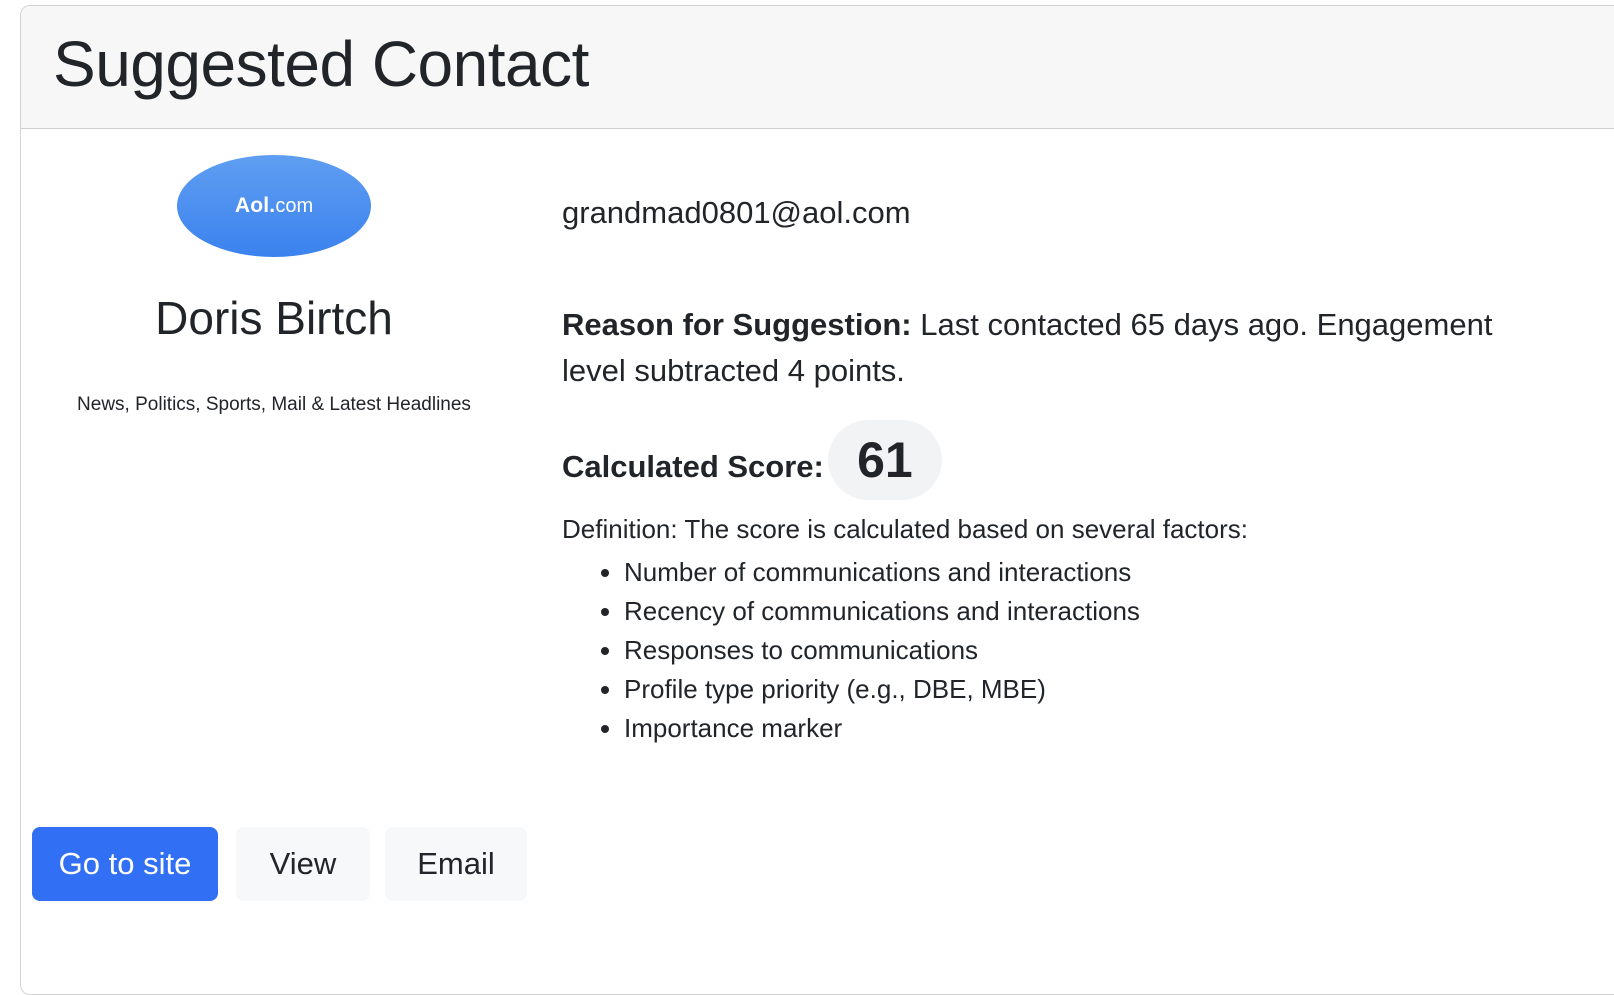 This screenshot has height=995, width=1614. Describe the element at coordinates (884, 460) in the screenshot. I see `score-badge: 61` at that location.